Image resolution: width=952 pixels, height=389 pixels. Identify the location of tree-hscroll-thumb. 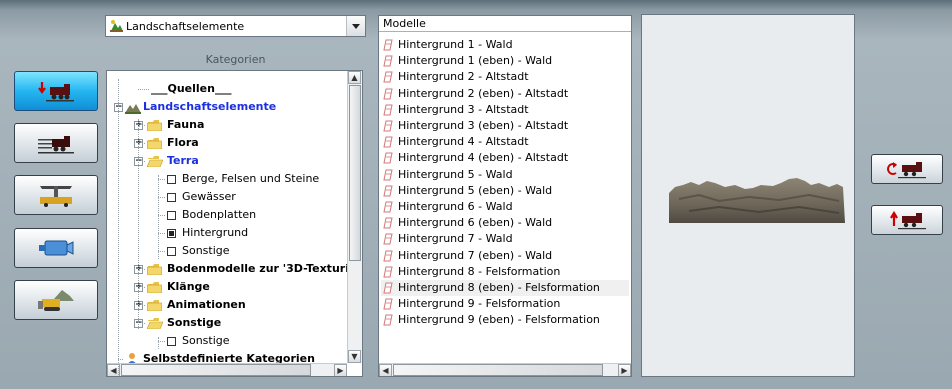
(216, 370).